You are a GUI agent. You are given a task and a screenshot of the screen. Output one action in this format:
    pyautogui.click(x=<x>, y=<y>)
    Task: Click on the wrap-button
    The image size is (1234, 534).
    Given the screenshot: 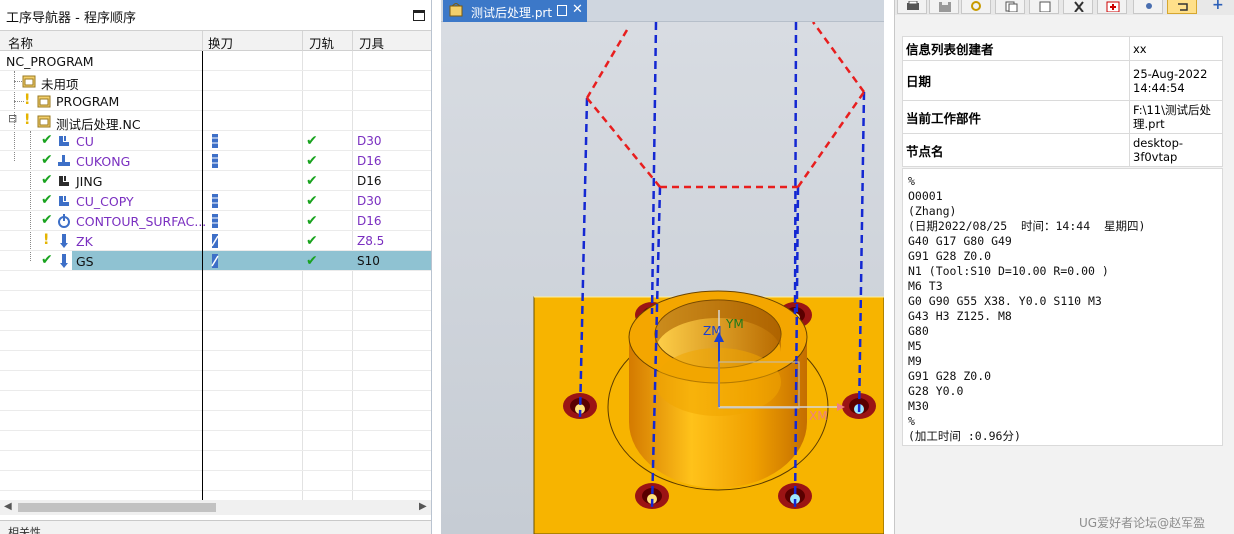 What is the action you would take?
    pyautogui.click(x=1182, y=7)
    